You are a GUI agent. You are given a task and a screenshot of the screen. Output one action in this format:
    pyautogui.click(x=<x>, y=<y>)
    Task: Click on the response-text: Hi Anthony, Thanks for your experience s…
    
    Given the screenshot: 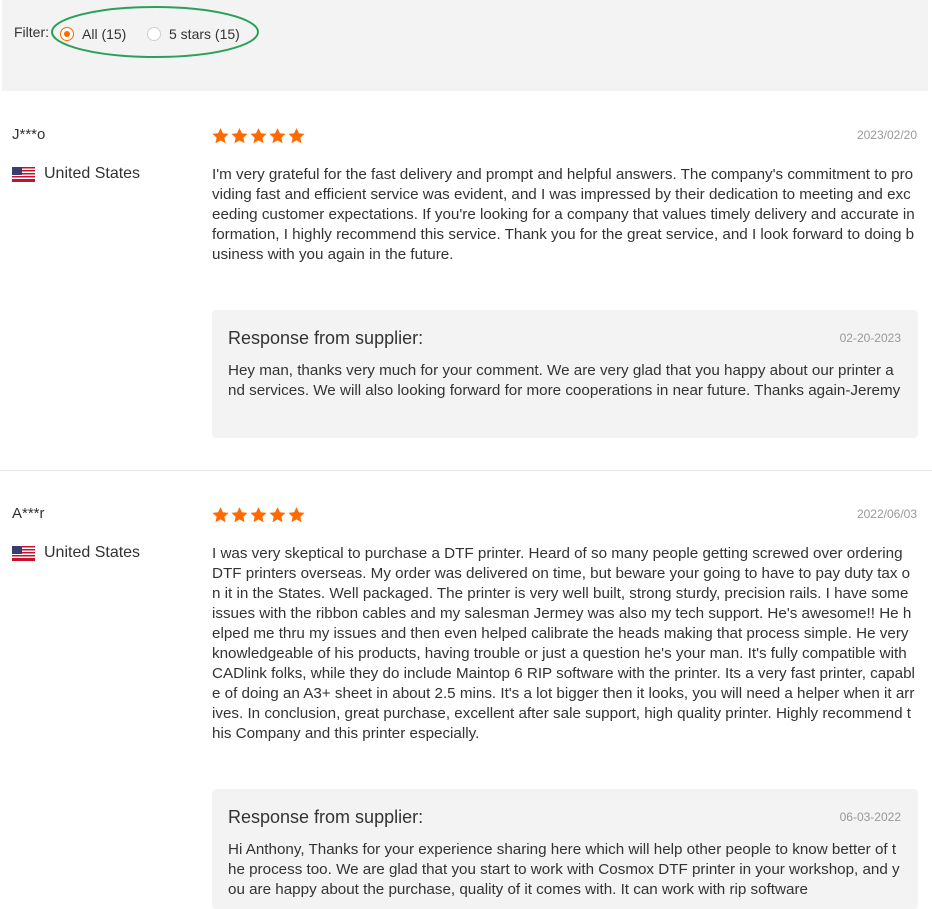 What is the action you would take?
    pyautogui.click(x=564, y=869)
    